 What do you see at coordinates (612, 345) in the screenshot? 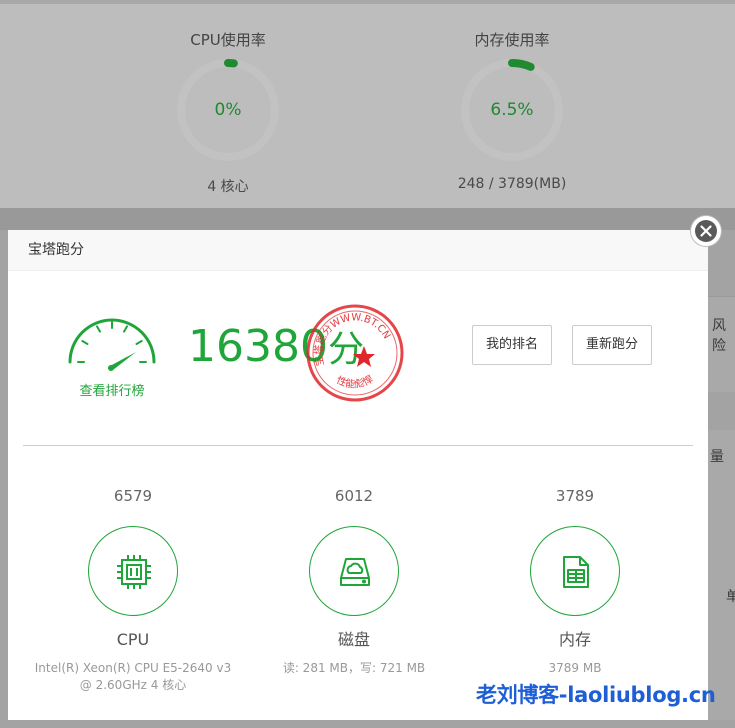
I see `retest-button: 重新跑分` at bounding box center [612, 345].